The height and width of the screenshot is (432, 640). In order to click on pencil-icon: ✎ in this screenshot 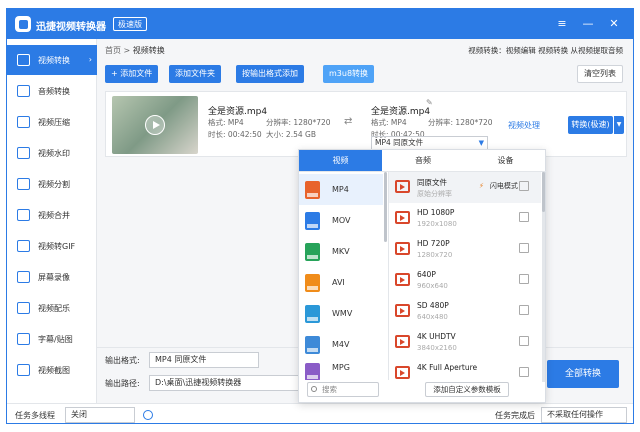, I will do `click(429, 102)`.